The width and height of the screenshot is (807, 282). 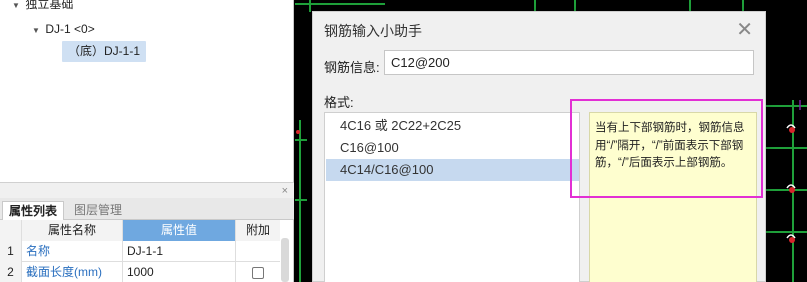 I want to click on scrollbar, so click(x=285, y=260).